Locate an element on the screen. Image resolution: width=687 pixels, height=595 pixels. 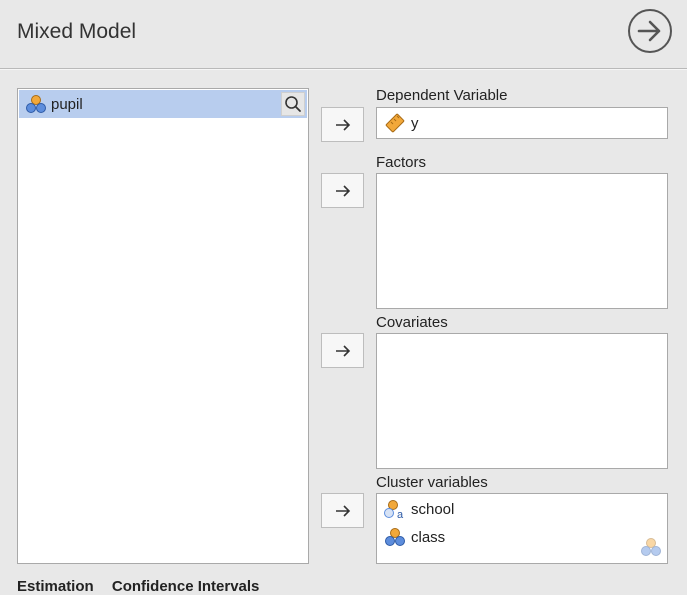
list-item: y is located at coordinates (401, 123).